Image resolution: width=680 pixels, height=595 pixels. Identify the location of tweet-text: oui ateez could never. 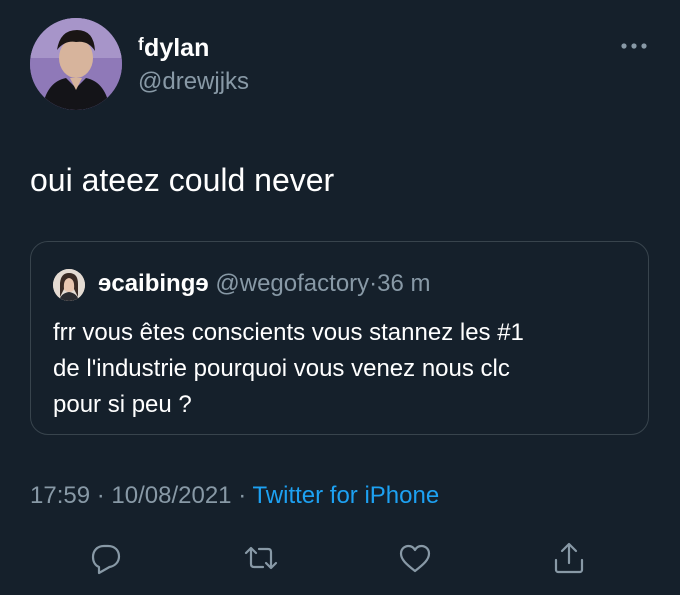
(182, 180).